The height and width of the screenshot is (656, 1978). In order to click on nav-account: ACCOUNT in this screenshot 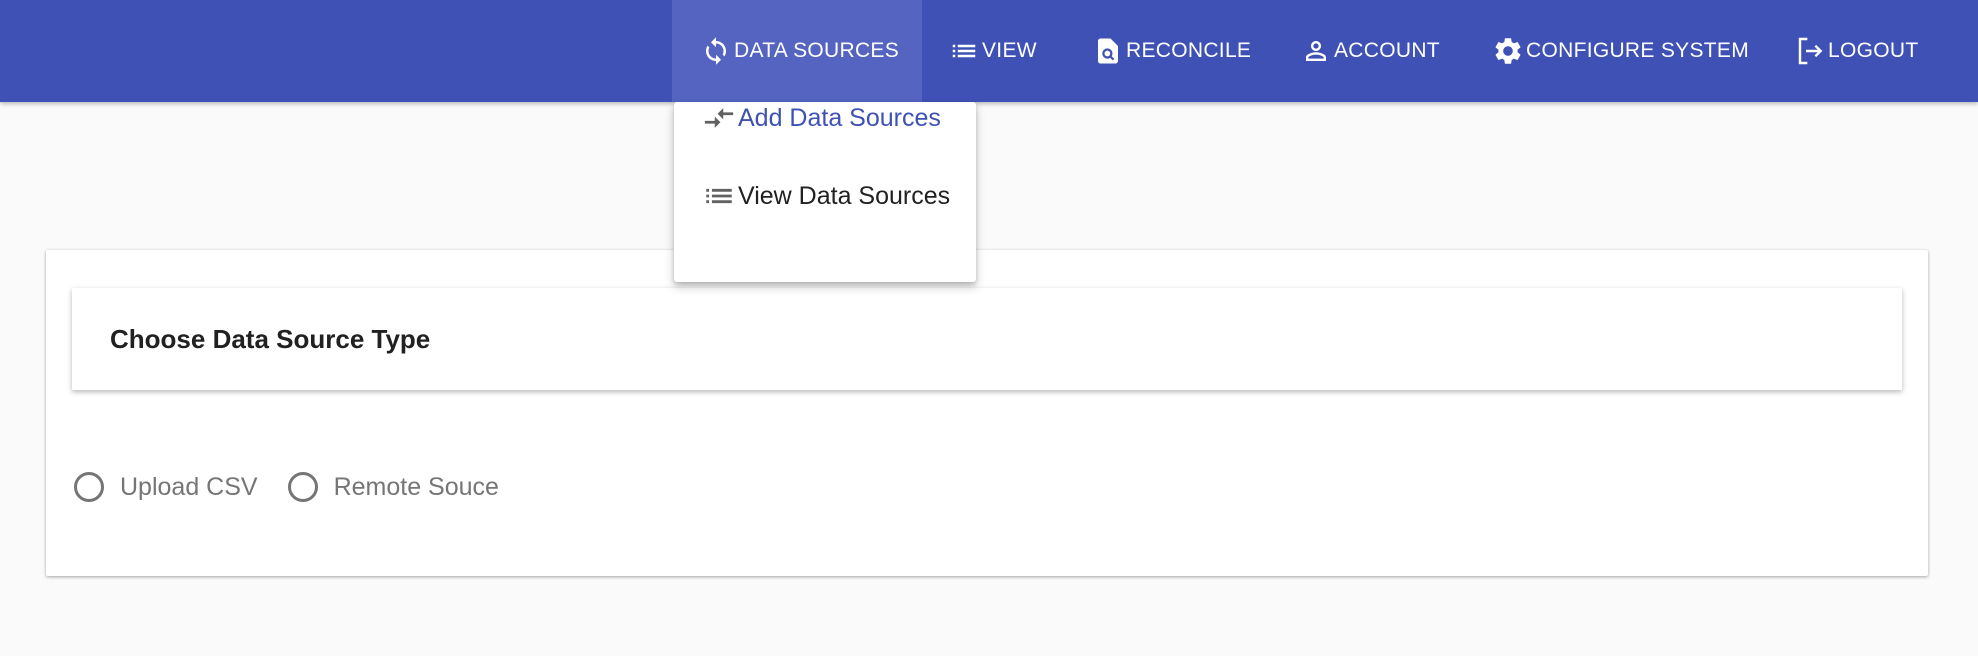, I will do `click(1370, 51)`.